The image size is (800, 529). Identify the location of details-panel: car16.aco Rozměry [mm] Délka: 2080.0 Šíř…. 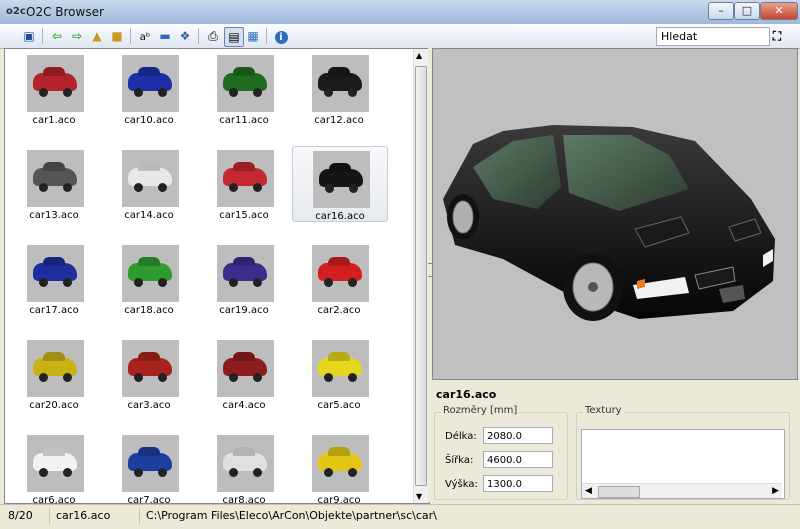
(614, 441).